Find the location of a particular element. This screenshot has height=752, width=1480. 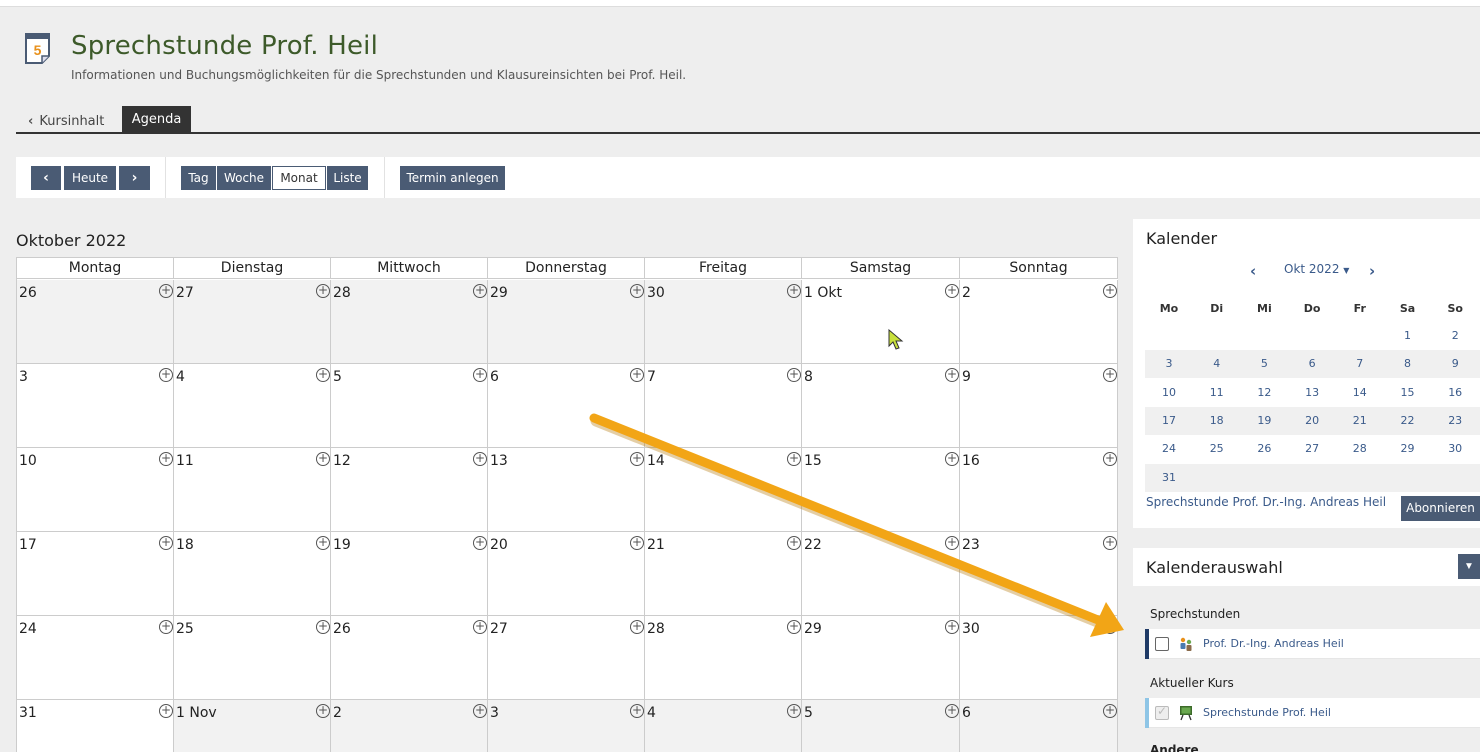

subscribe-button: Abonnieren is located at coordinates (1440, 508).